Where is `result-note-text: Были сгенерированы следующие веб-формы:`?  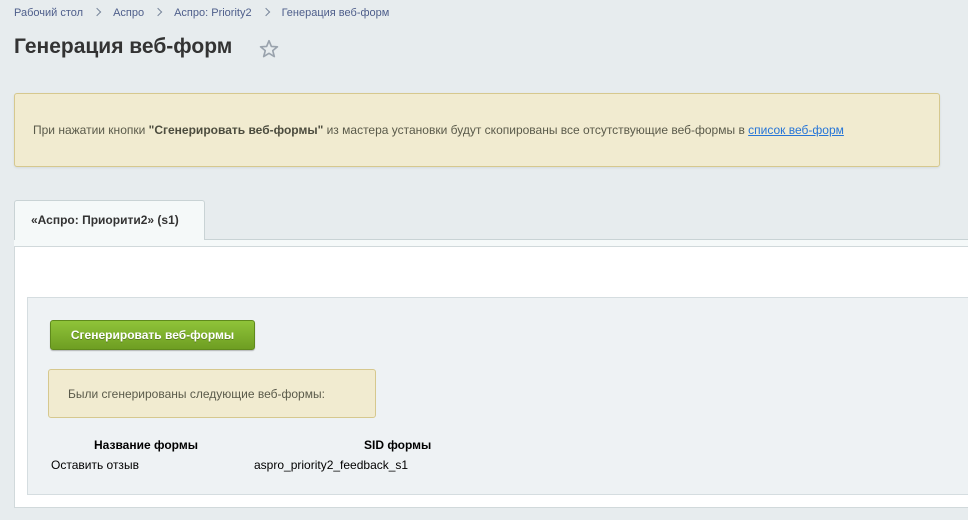
result-note-text: Были сгенерированы следующие веб-формы: is located at coordinates (196, 394).